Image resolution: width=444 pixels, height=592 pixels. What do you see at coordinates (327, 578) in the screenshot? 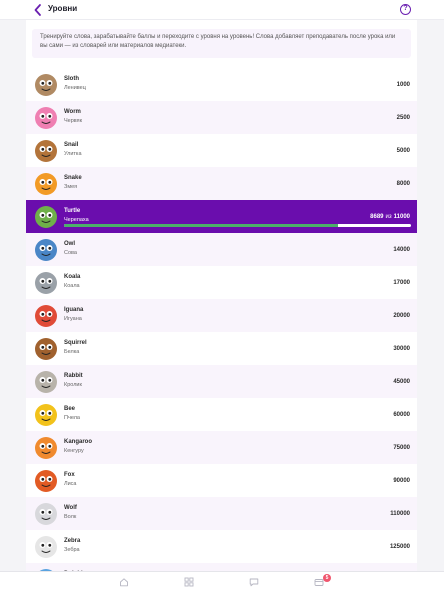
I see `notification-badge: 5` at bounding box center [327, 578].